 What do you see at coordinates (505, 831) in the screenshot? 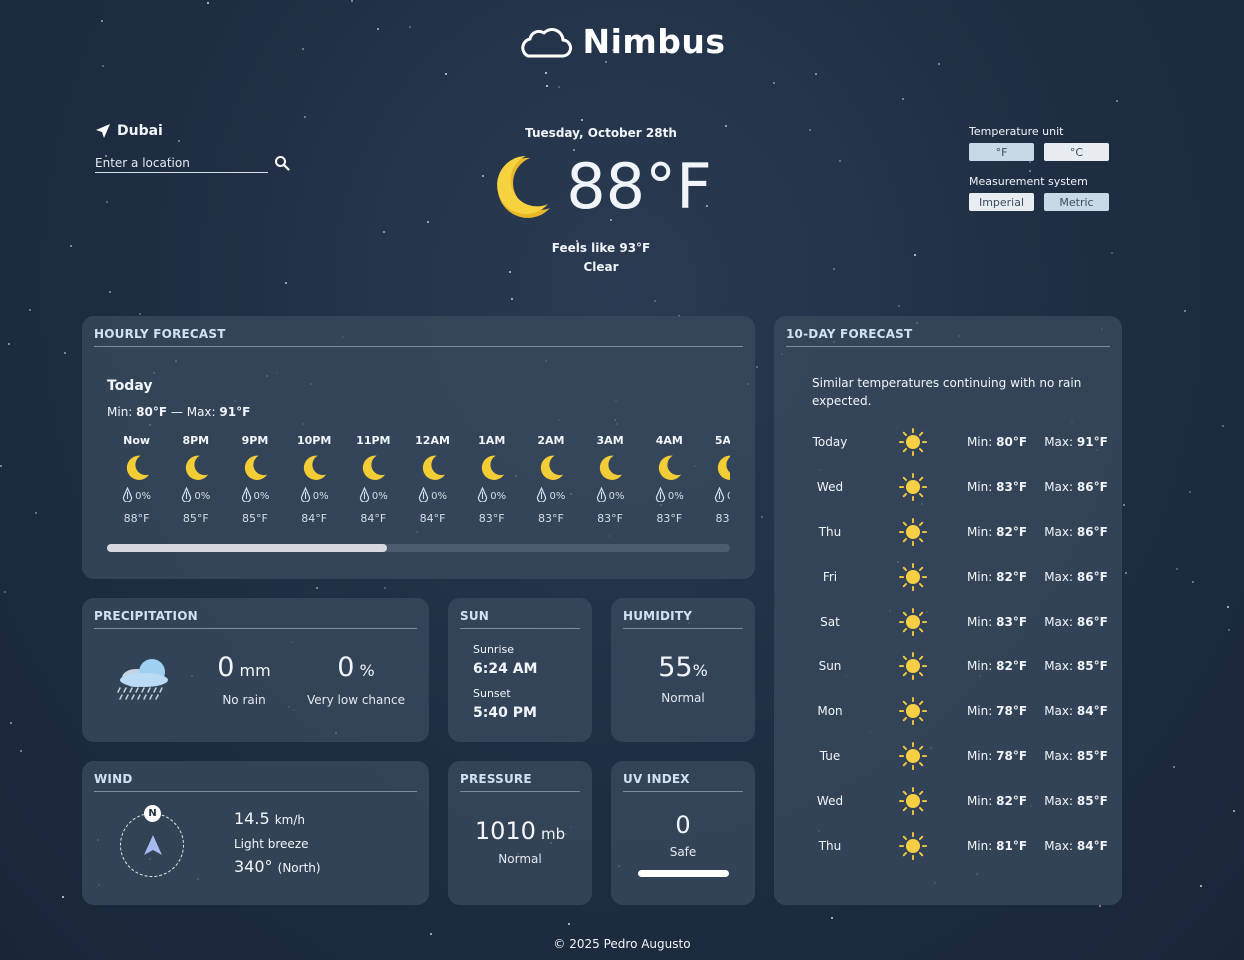
I see `pressure-value: 1010` at bounding box center [505, 831].